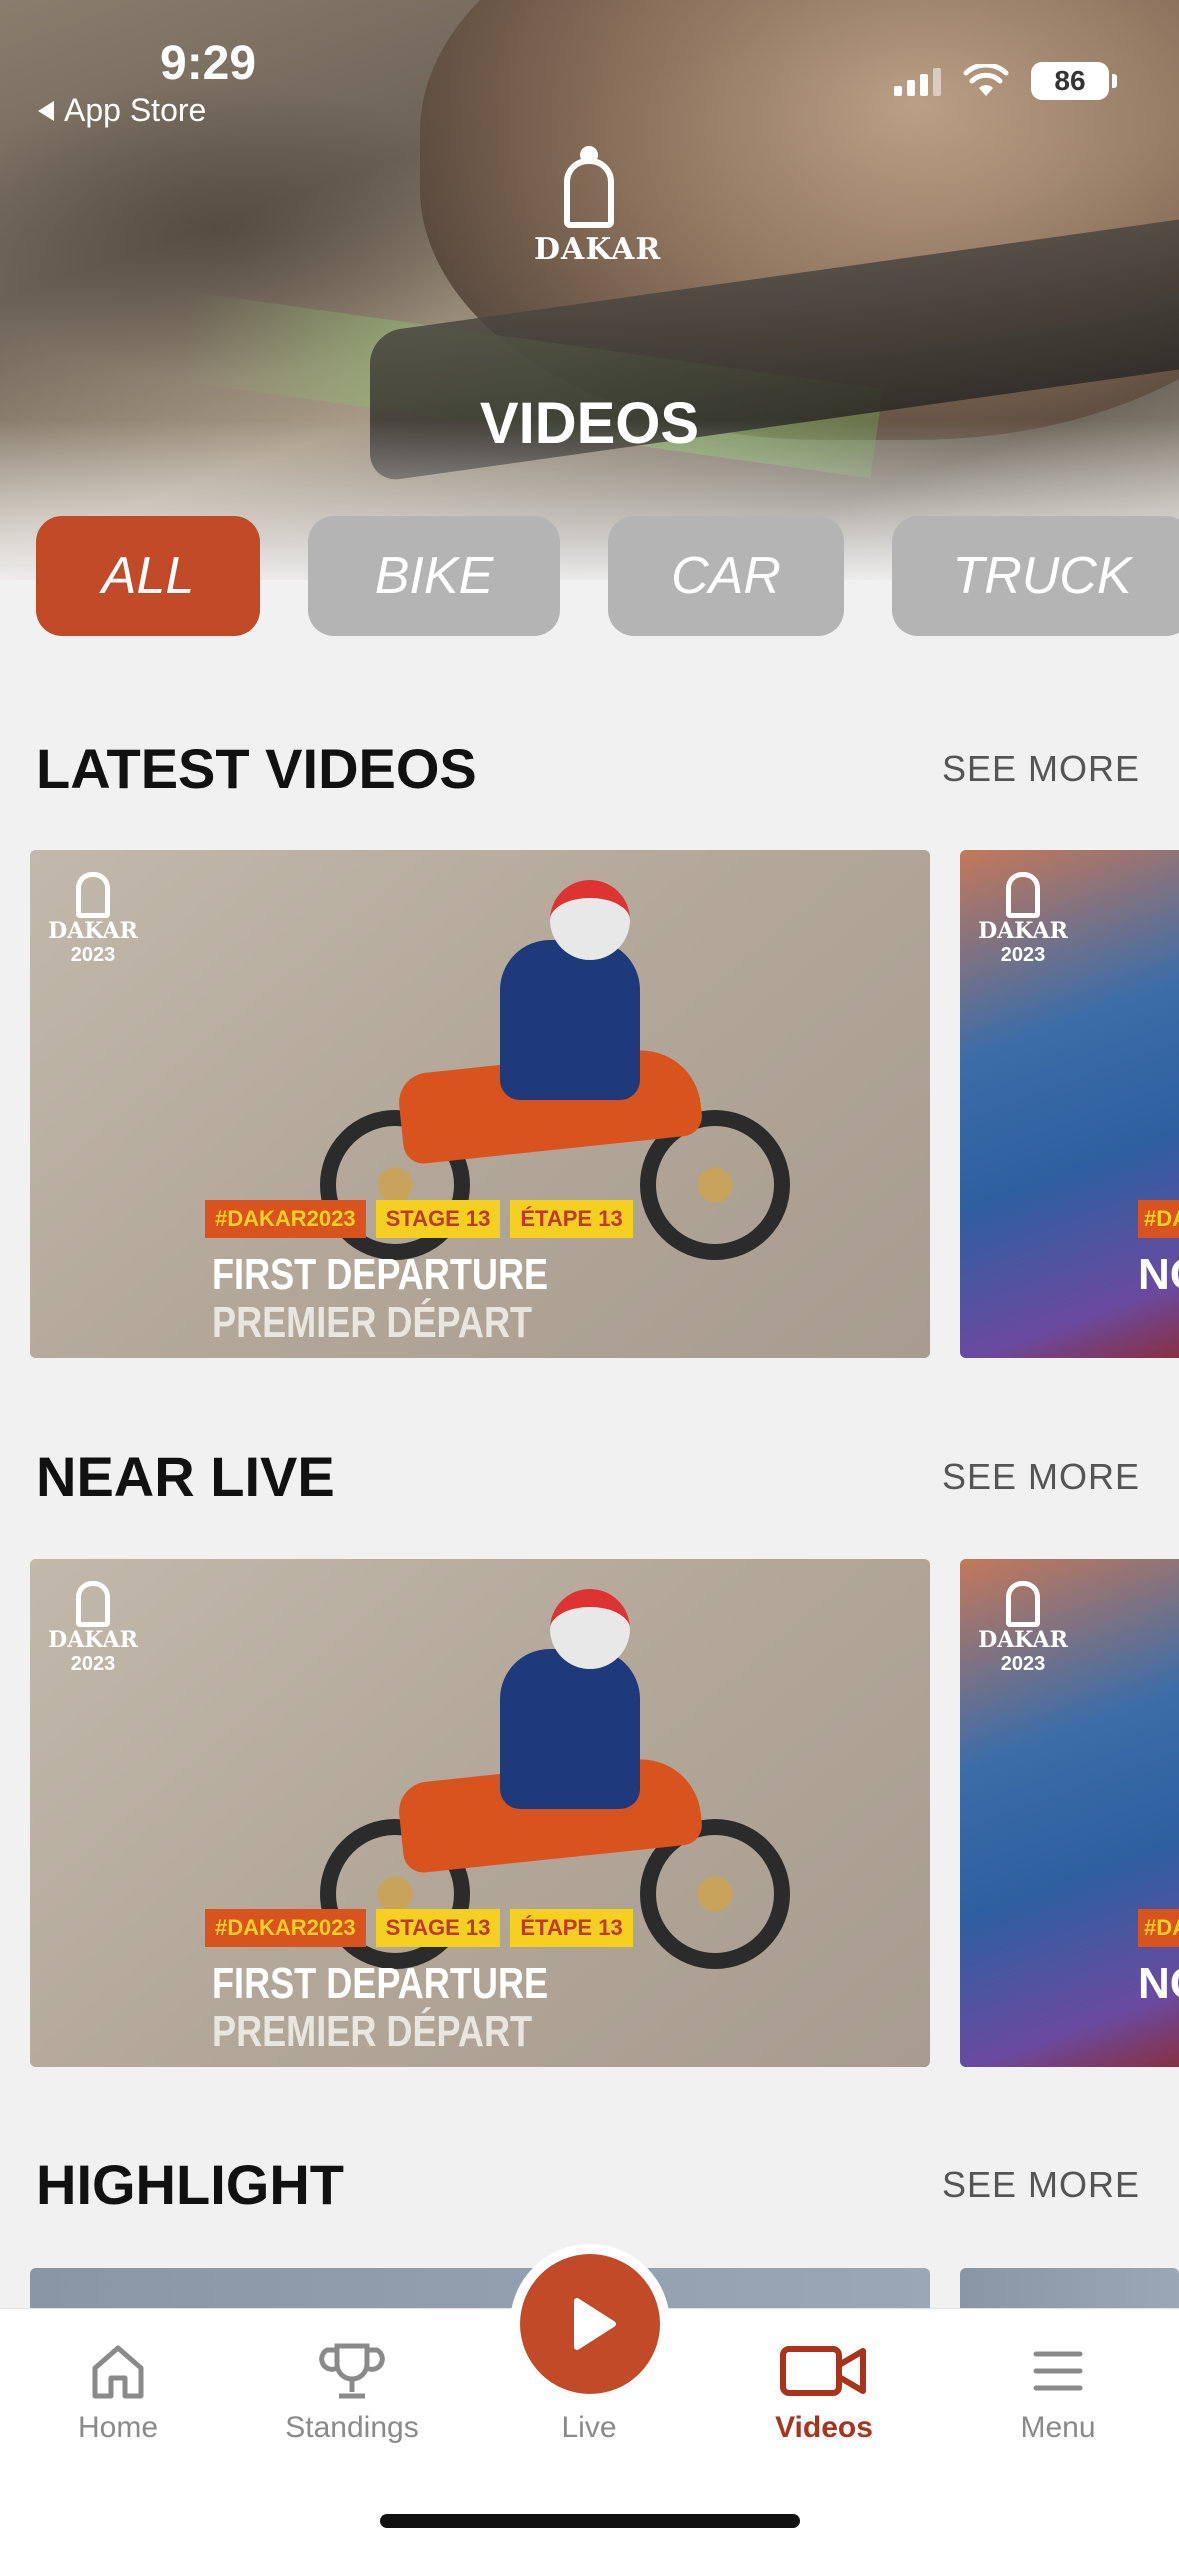  What do you see at coordinates (917, 81) in the screenshot?
I see `cellular-signal-icon` at bounding box center [917, 81].